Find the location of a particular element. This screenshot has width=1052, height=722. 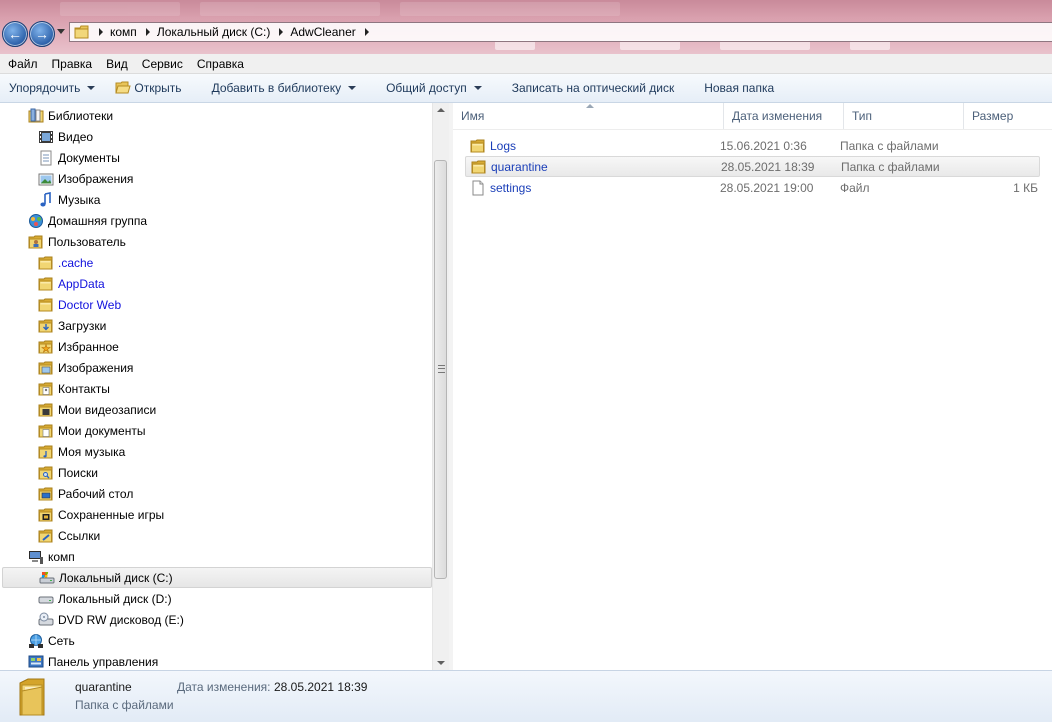

nav-item-label: .cache is located at coordinates (76, 262).